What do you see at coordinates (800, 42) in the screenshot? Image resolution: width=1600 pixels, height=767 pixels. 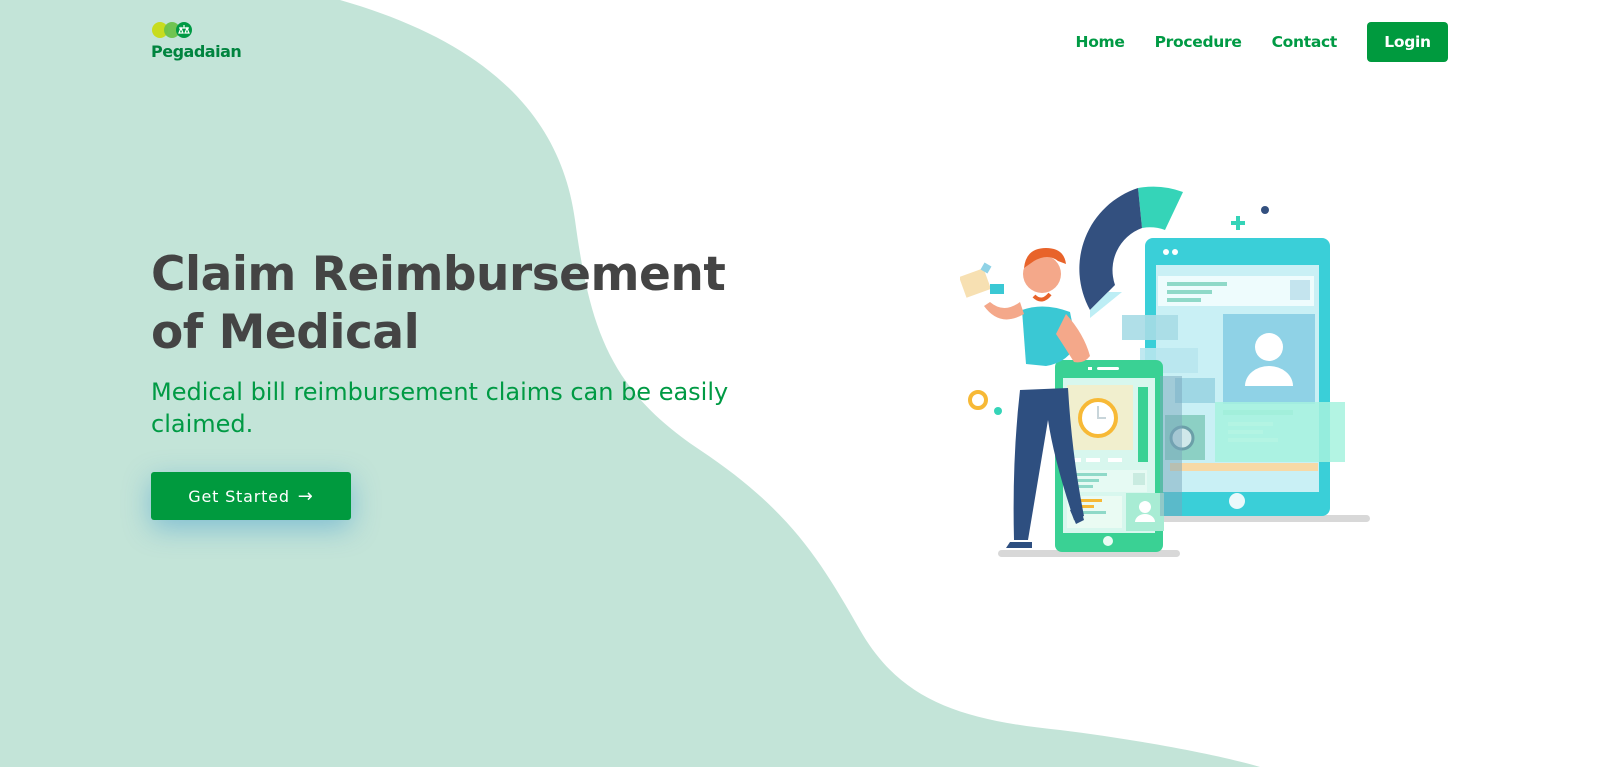 I see `top-navbar: Pegadaian Home Procedure Contact Login` at bounding box center [800, 42].